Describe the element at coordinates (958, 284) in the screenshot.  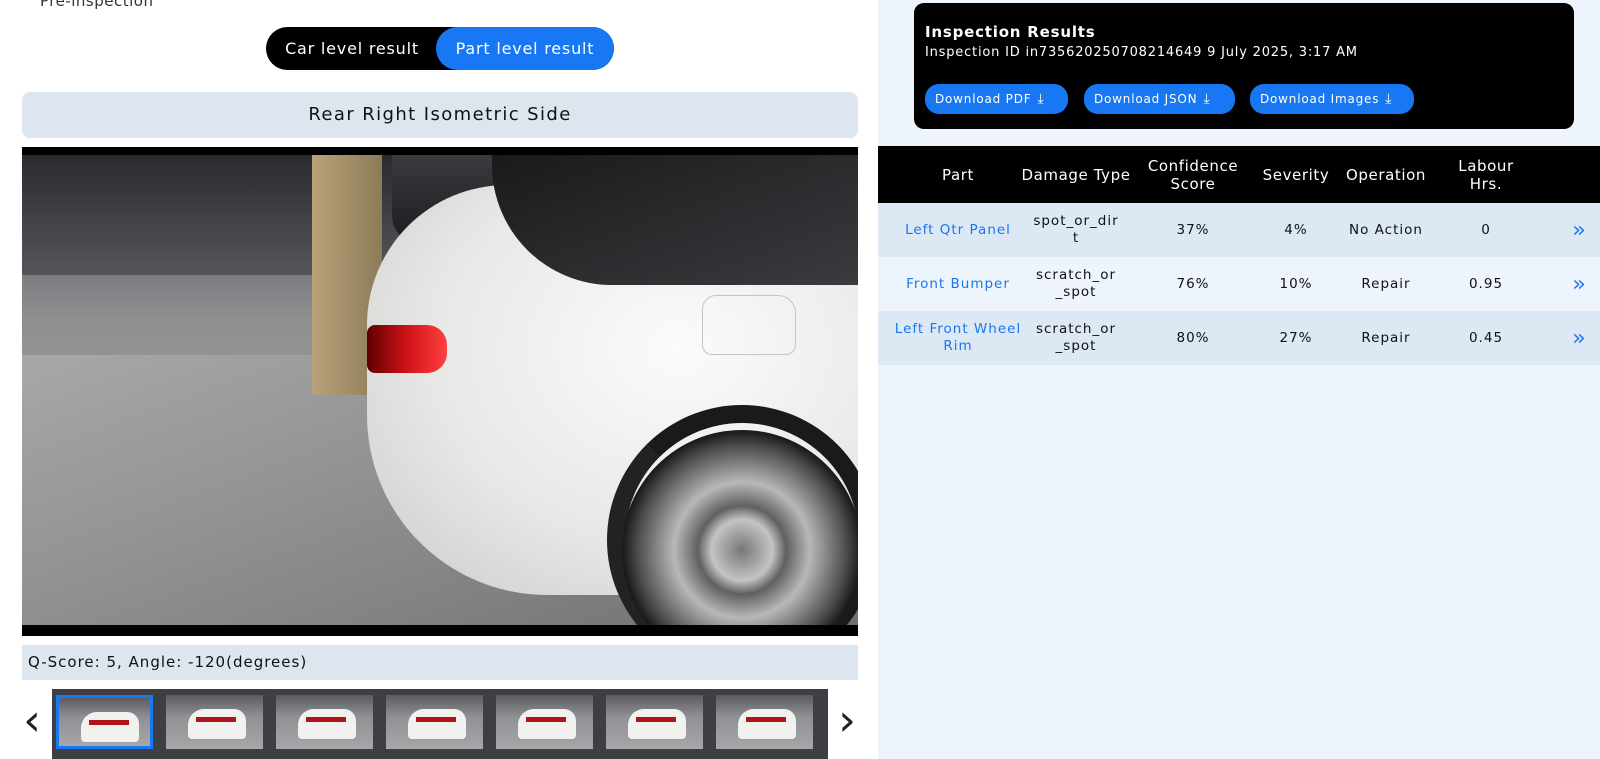
I see `part-name-link: Front Bumper` at that location.